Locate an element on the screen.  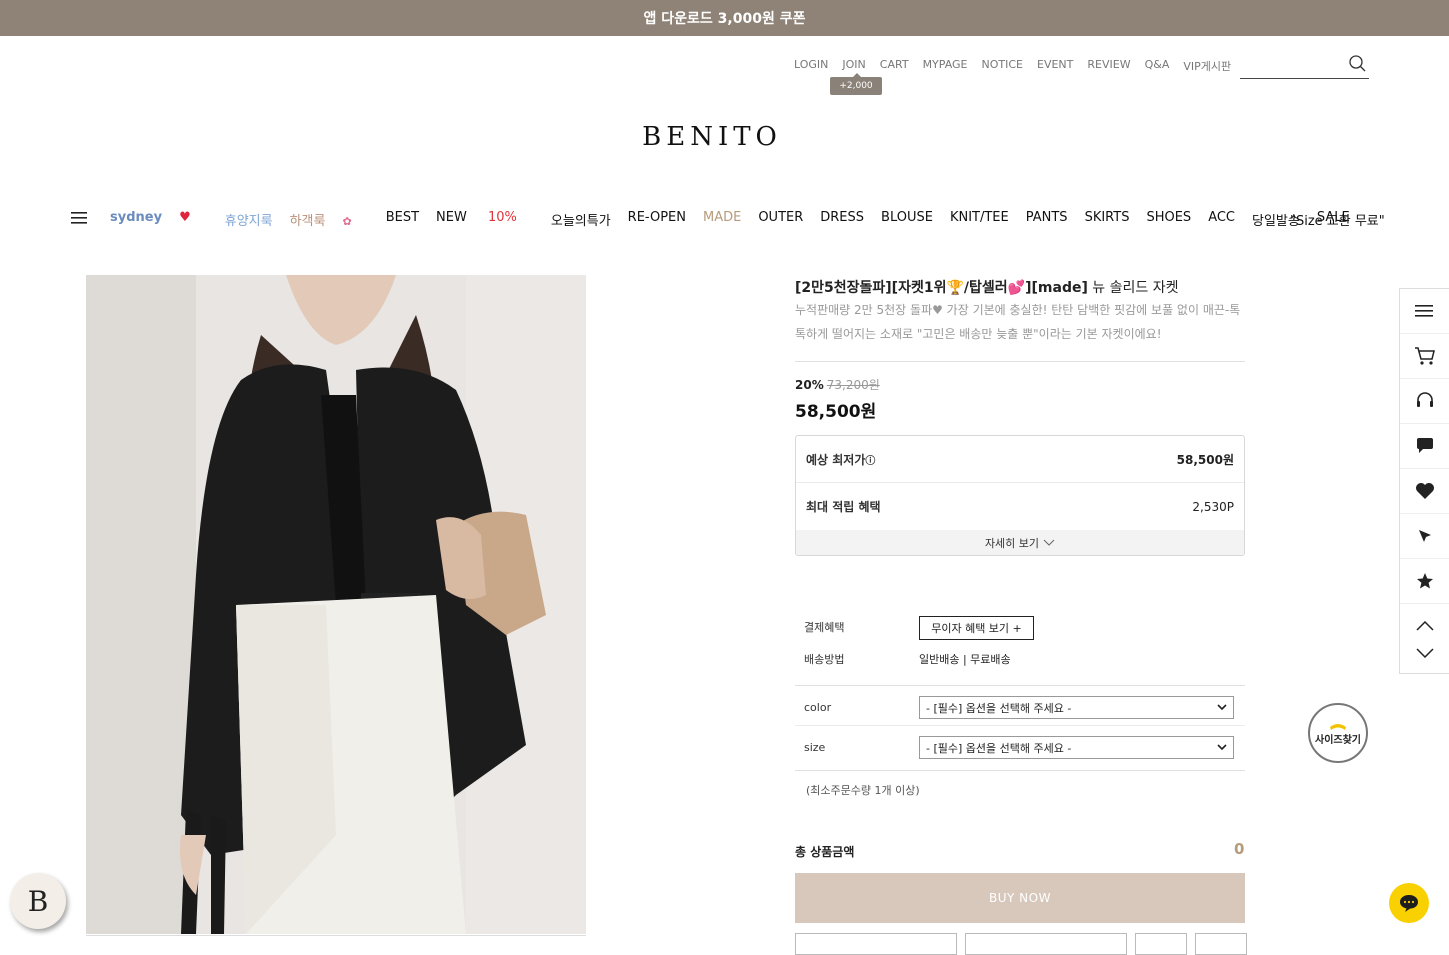
brand-b-badge: B is located at coordinates (38, 901).